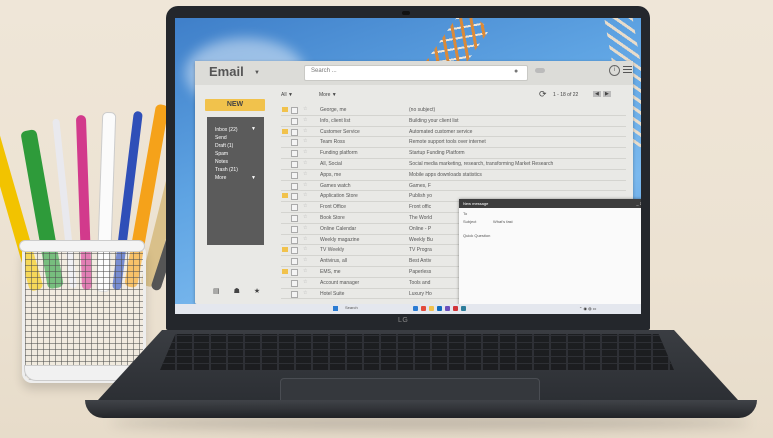 Image resolution: width=773 pixels, height=438 pixels. What do you see at coordinates (597, 94) in the screenshot?
I see `prev-page-button: ◀` at bounding box center [597, 94].